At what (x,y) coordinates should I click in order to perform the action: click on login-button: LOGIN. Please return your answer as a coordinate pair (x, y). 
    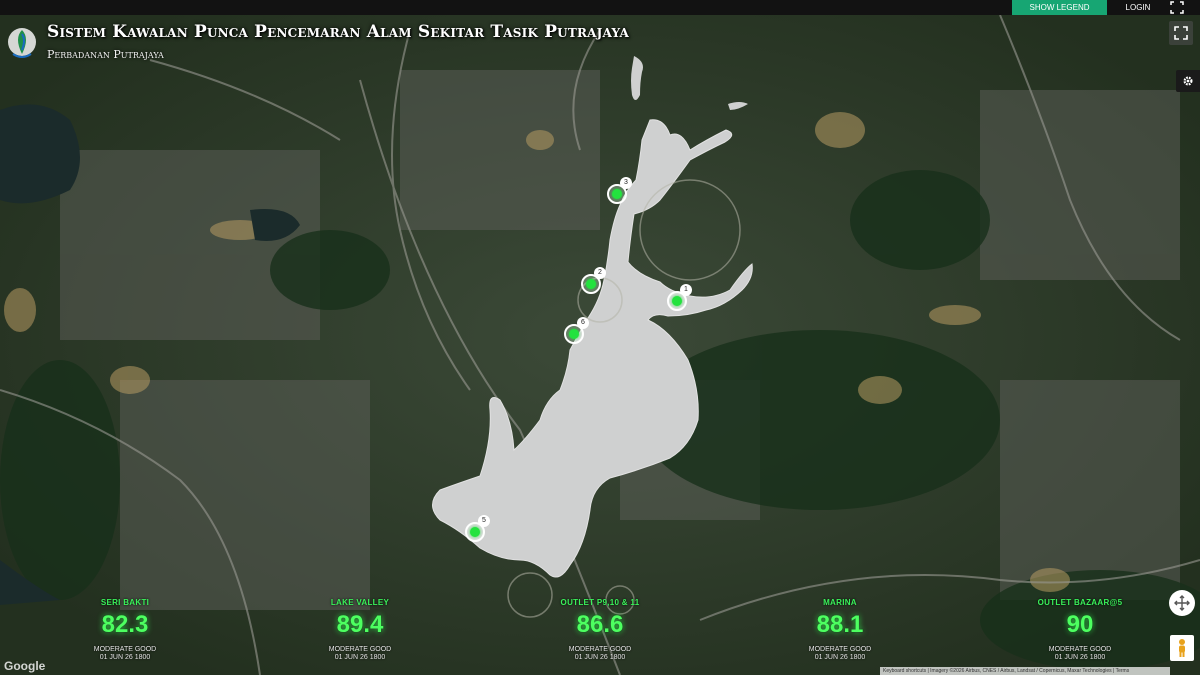
    Looking at the image, I should click on (1138, 7).